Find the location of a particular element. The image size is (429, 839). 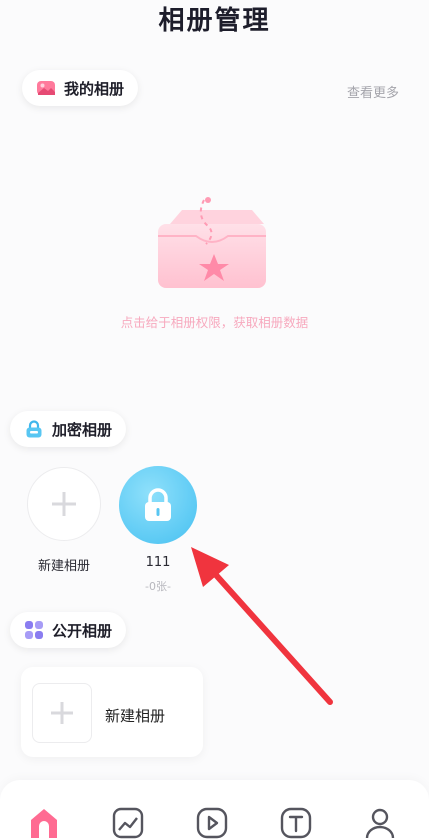

encrypted-album-name: 111 is located at coordinates (158, 562).